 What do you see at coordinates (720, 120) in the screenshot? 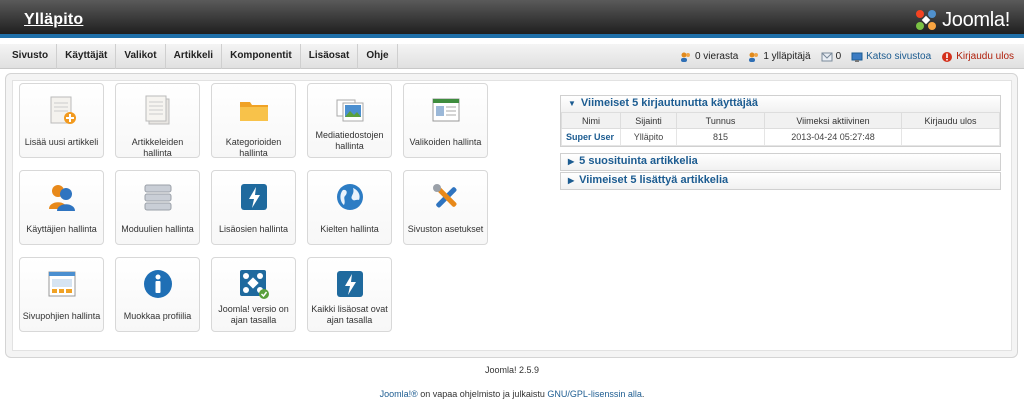
I see `col-id: Tunnus` at bounding box center [720, 120].